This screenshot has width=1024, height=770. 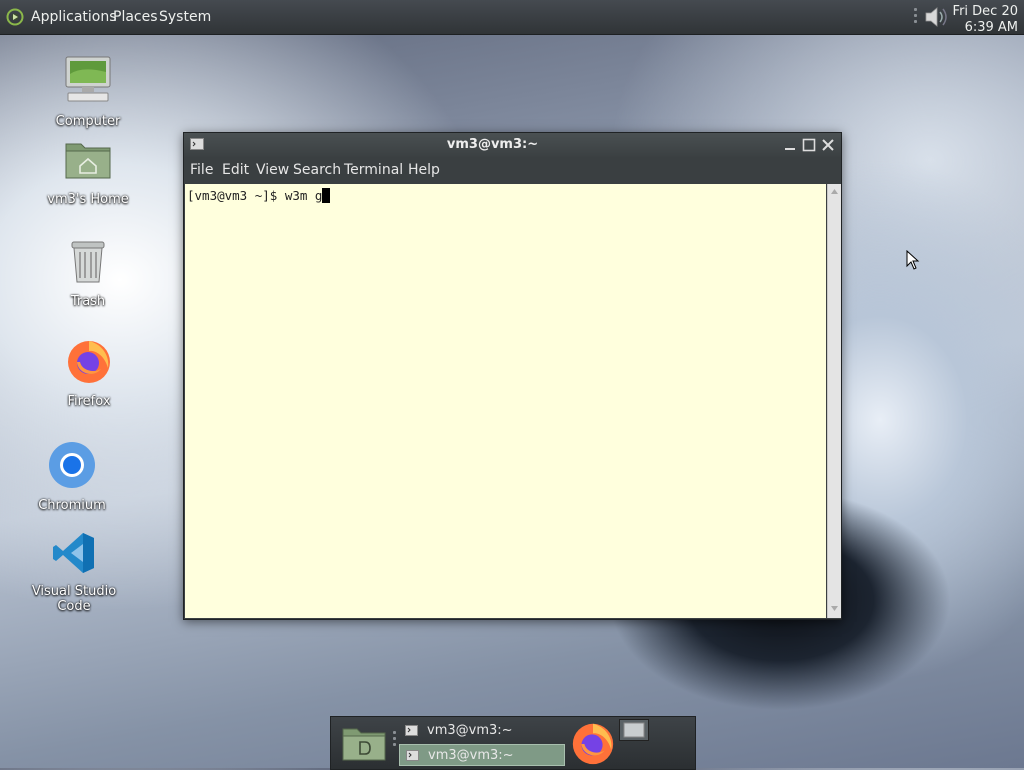 I want to click on desktop-icon-chromium: Chromium, so click(x=72, y=476).